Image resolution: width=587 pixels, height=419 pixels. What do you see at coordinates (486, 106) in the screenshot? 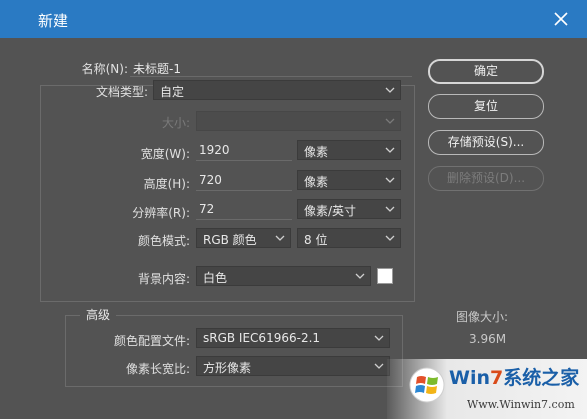
I see `reset-button: 复位` at bounding box center [486, 106].